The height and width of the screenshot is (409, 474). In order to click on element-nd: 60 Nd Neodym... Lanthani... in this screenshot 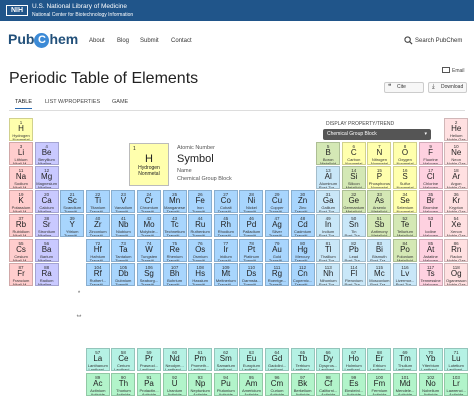, I will do `click(174, 359)`.